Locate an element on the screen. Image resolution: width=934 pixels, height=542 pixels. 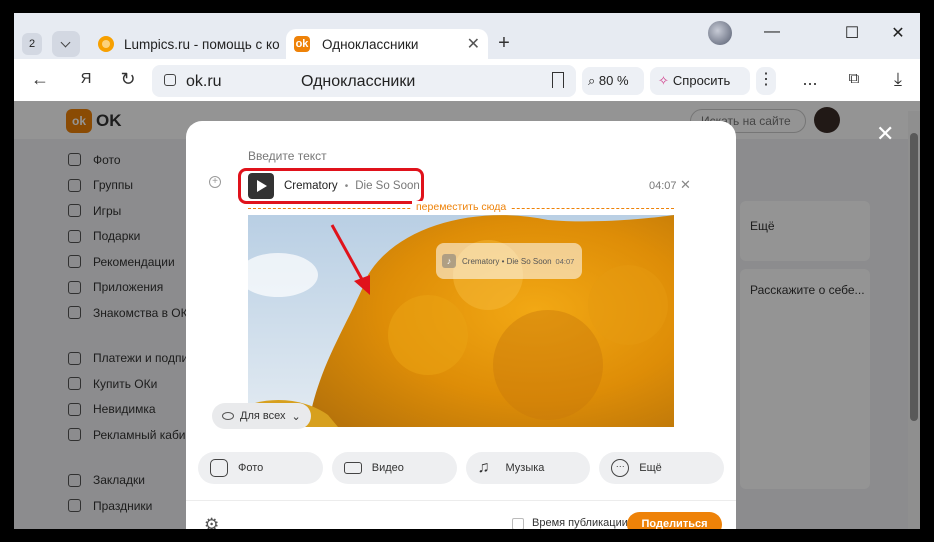
settings-gear-icon: ⚙ is located at coordinates (211, 522).